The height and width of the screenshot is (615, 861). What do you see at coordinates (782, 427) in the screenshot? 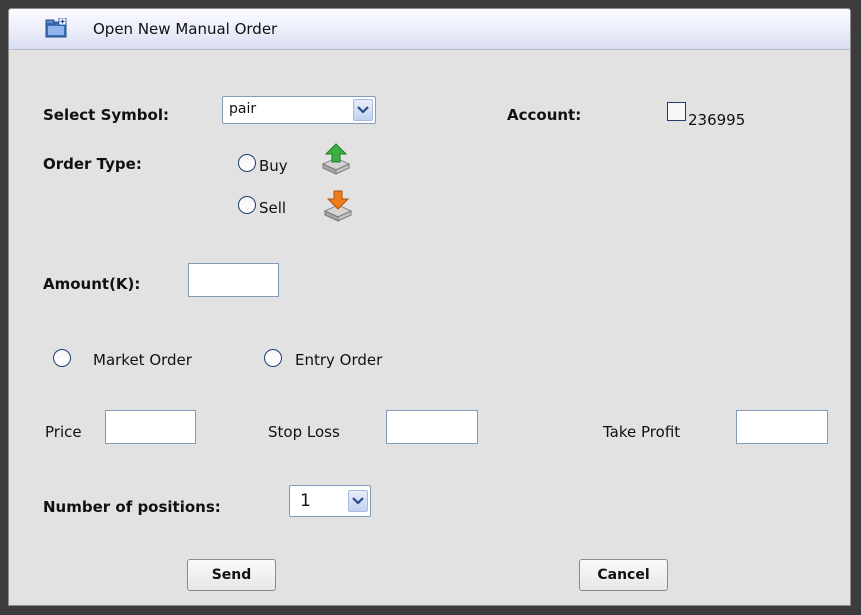
I see `take-profit-input` at bounding box center [782, 427].